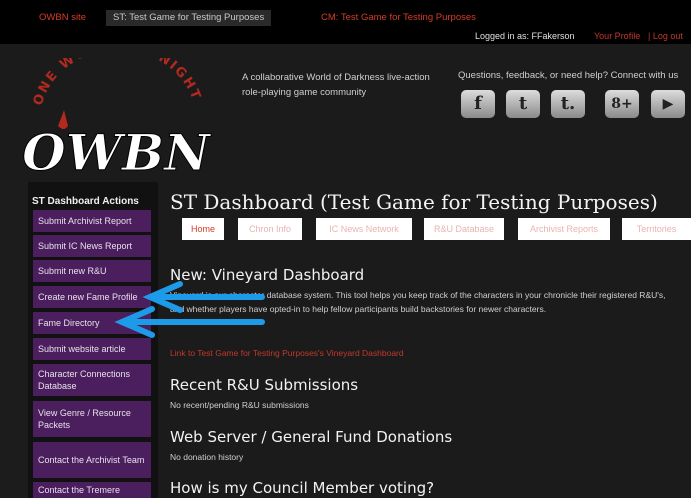 Image resolution: width=691 pixels, height=498 pixels. I want to click on donations-status: No donation history, so click(207, 457).